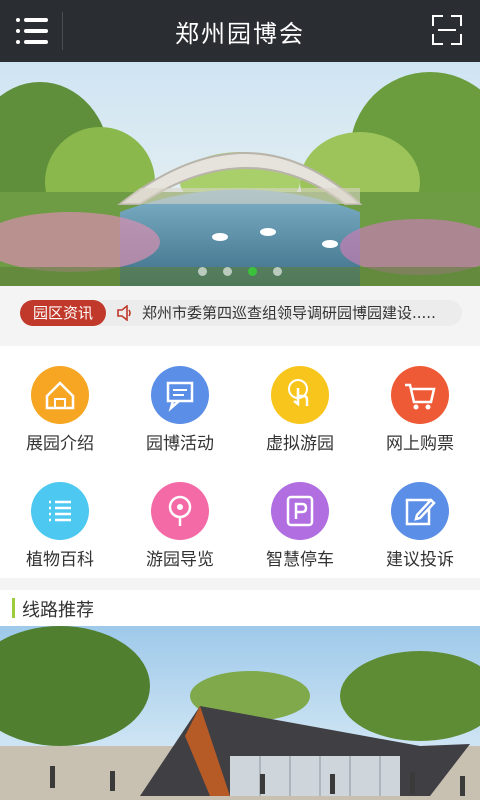  Describe the element at coordinates (300, 395) in the screenshot. I see `touch-icon` at that location.